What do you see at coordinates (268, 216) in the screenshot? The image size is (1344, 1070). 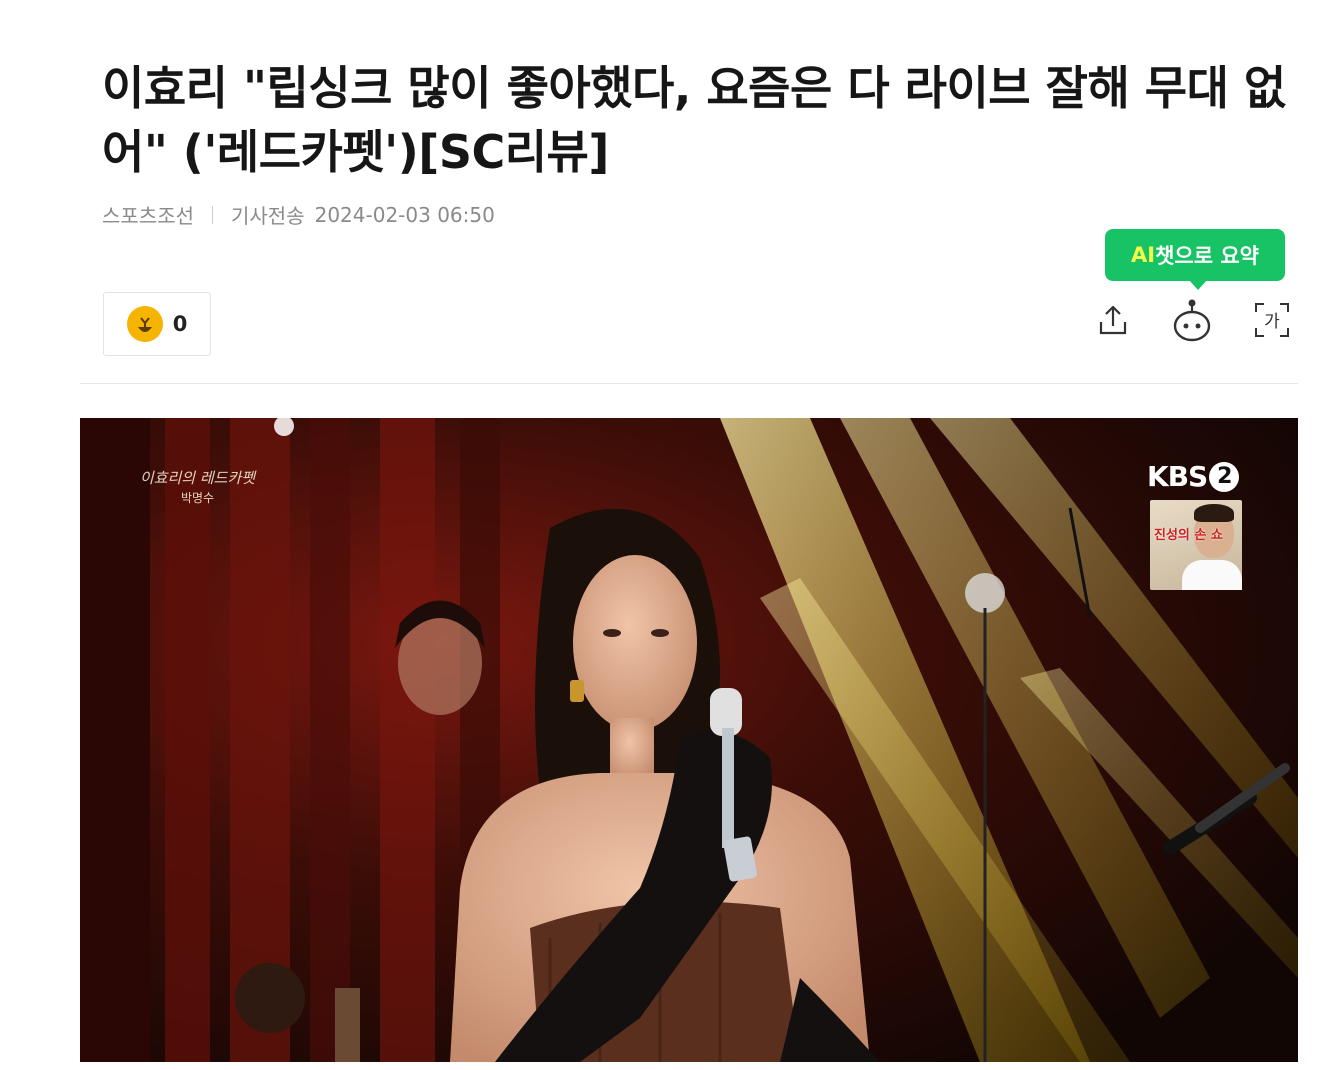 I see `sent-label: 기사전송` at bounding box center [268, 216].